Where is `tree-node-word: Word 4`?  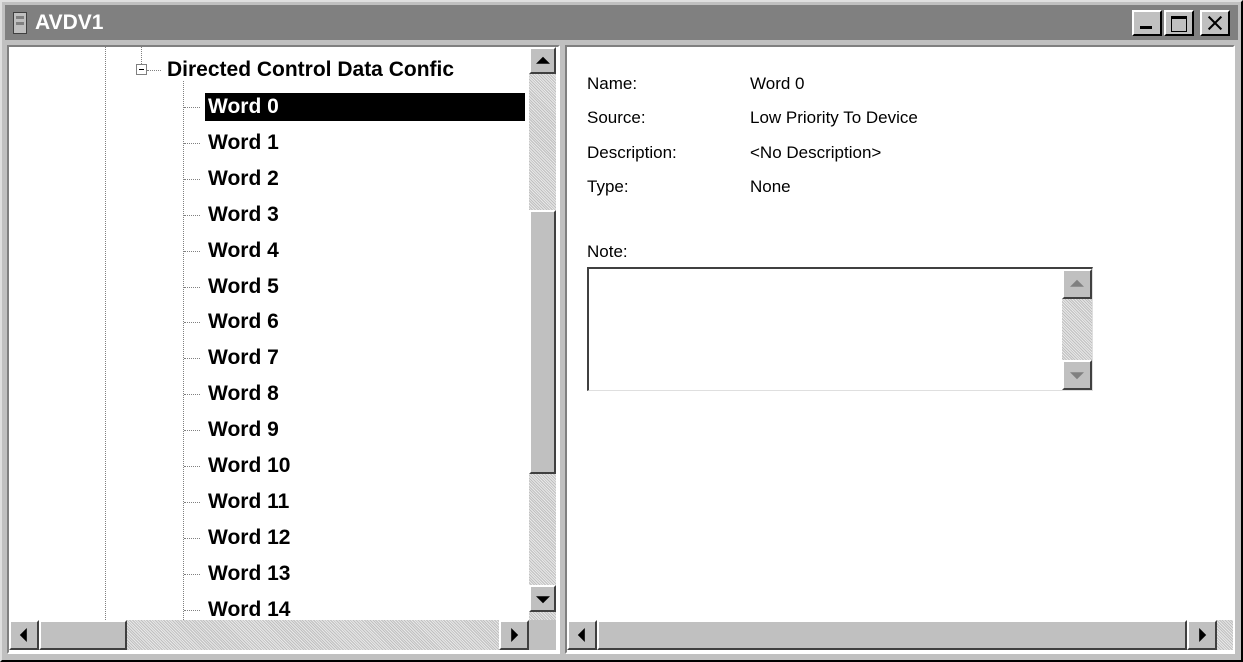 tree-node-word: Word 4 is located at coordinates (243, 251).